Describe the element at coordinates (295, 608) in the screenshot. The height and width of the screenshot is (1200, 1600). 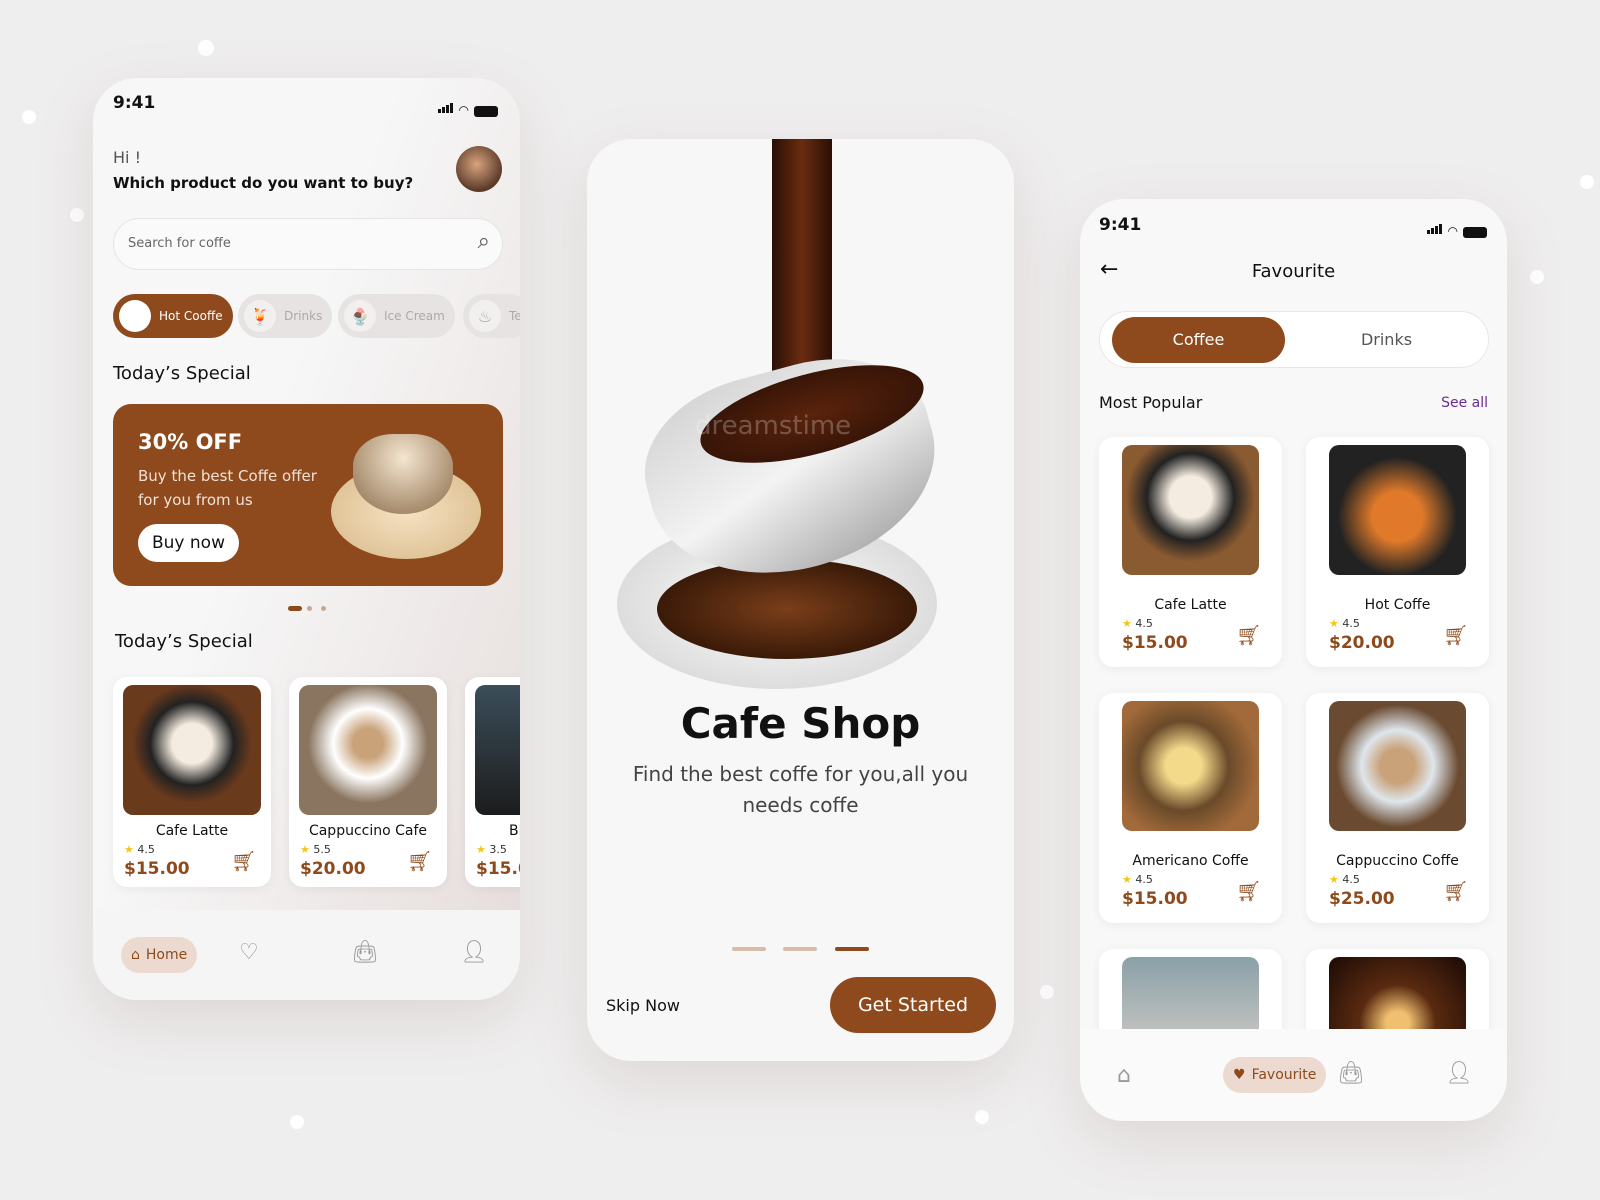
I see `carousel-dot-active` at that location.